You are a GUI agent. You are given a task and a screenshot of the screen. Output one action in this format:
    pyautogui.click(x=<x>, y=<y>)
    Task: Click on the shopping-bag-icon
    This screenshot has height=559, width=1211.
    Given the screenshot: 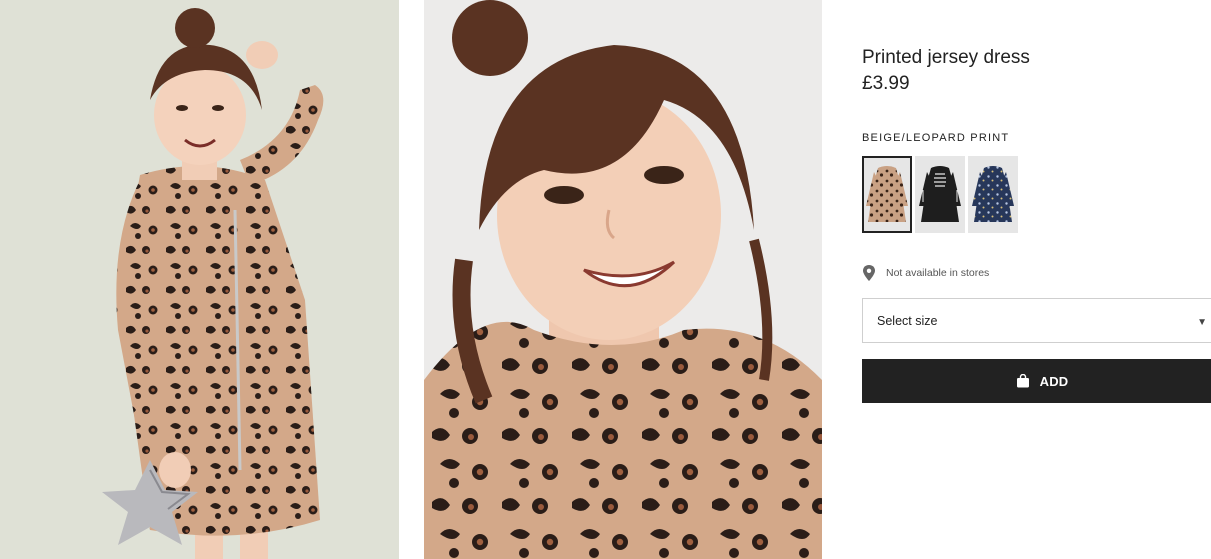 What is the action you would take?
    pyautogui.click(x=1022, y=381)
    